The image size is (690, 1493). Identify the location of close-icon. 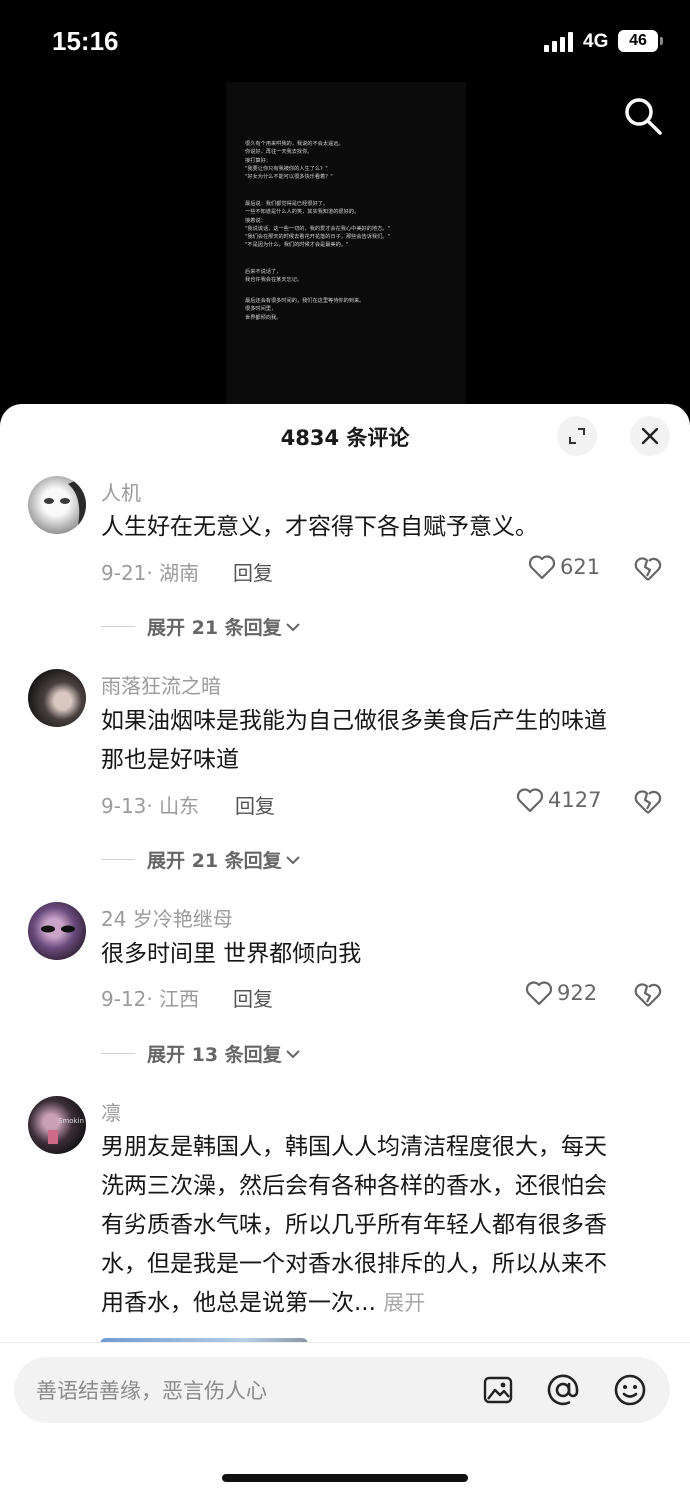
(650, 436).